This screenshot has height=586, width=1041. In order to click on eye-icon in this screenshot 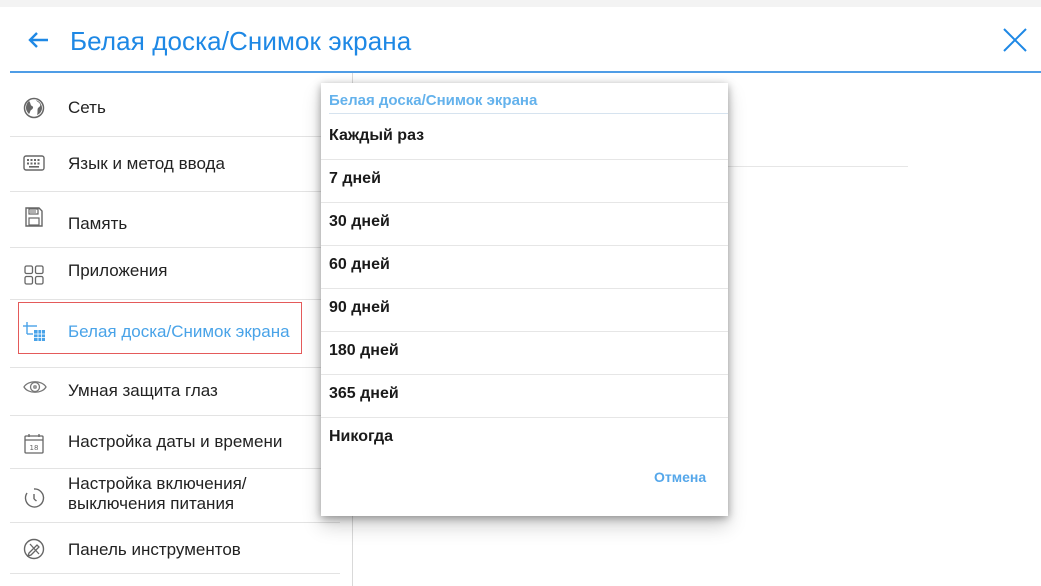, I will do `click(35, 387)`.